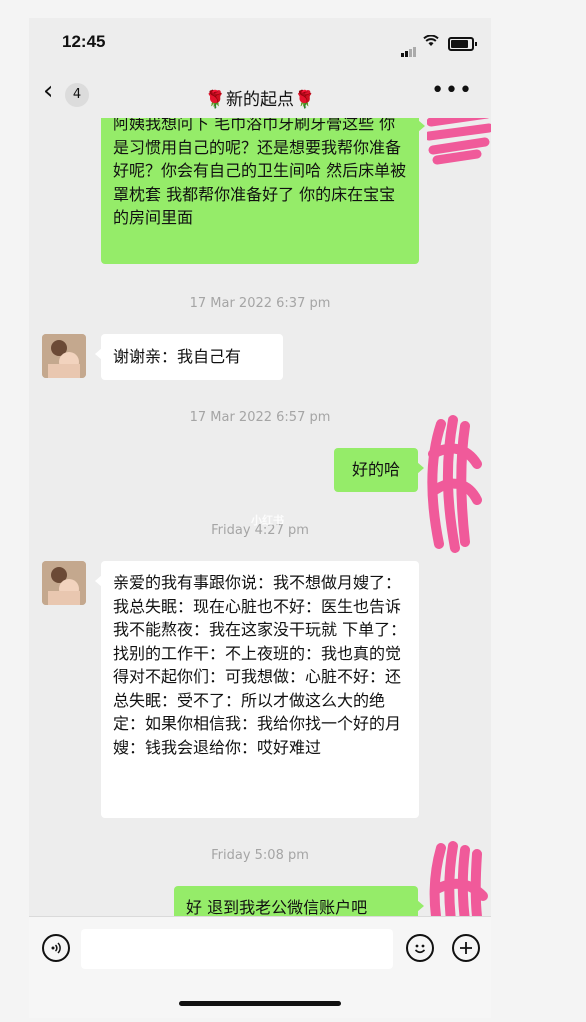 This screenshot has height=1022, width=586. I want to click on plus-icon, so click(466, 948).